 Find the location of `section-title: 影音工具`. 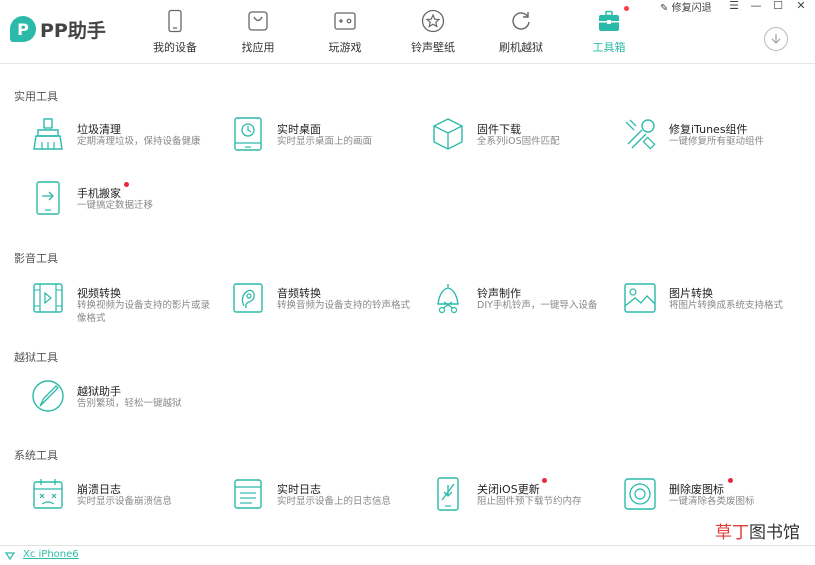

section-title: 影音工具 is located at coordinates (36, 258).